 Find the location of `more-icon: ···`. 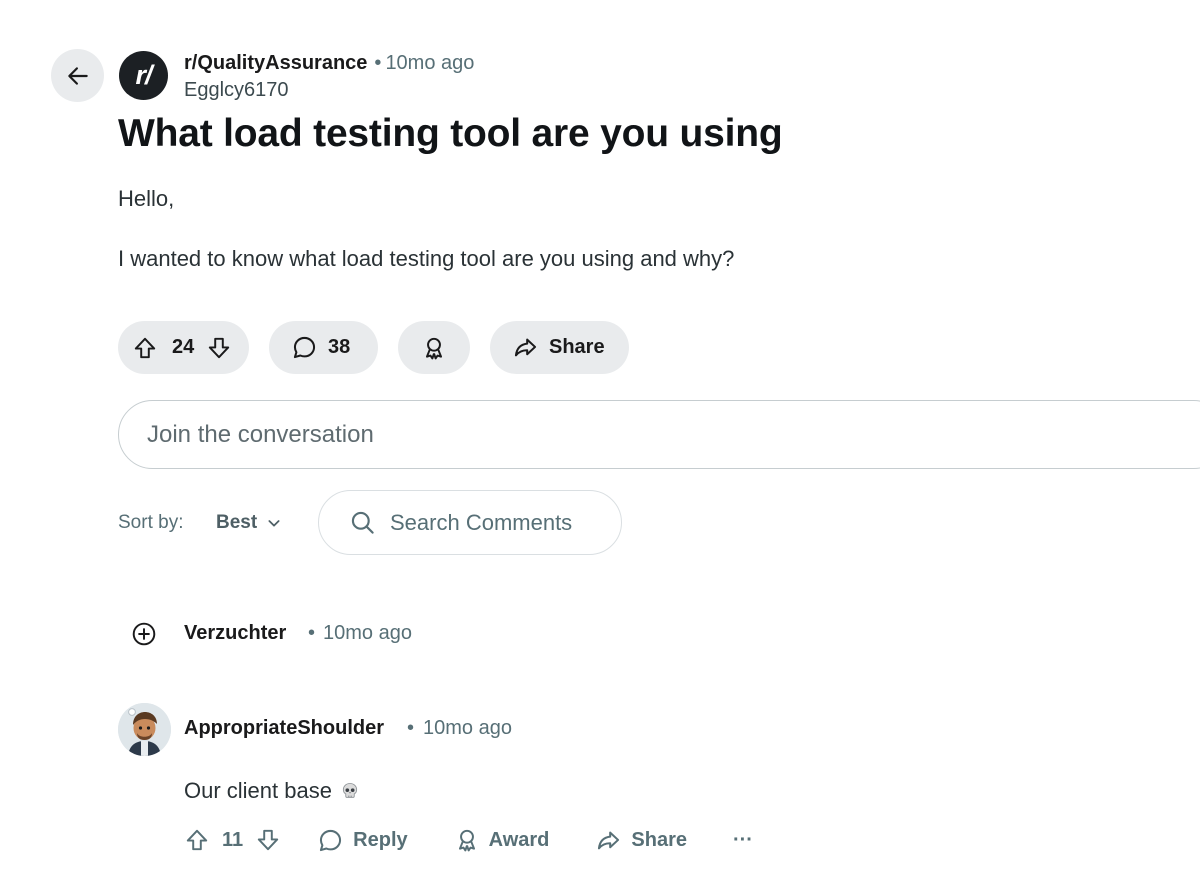

more-icon: ··· is located at coordinates (742, 839).